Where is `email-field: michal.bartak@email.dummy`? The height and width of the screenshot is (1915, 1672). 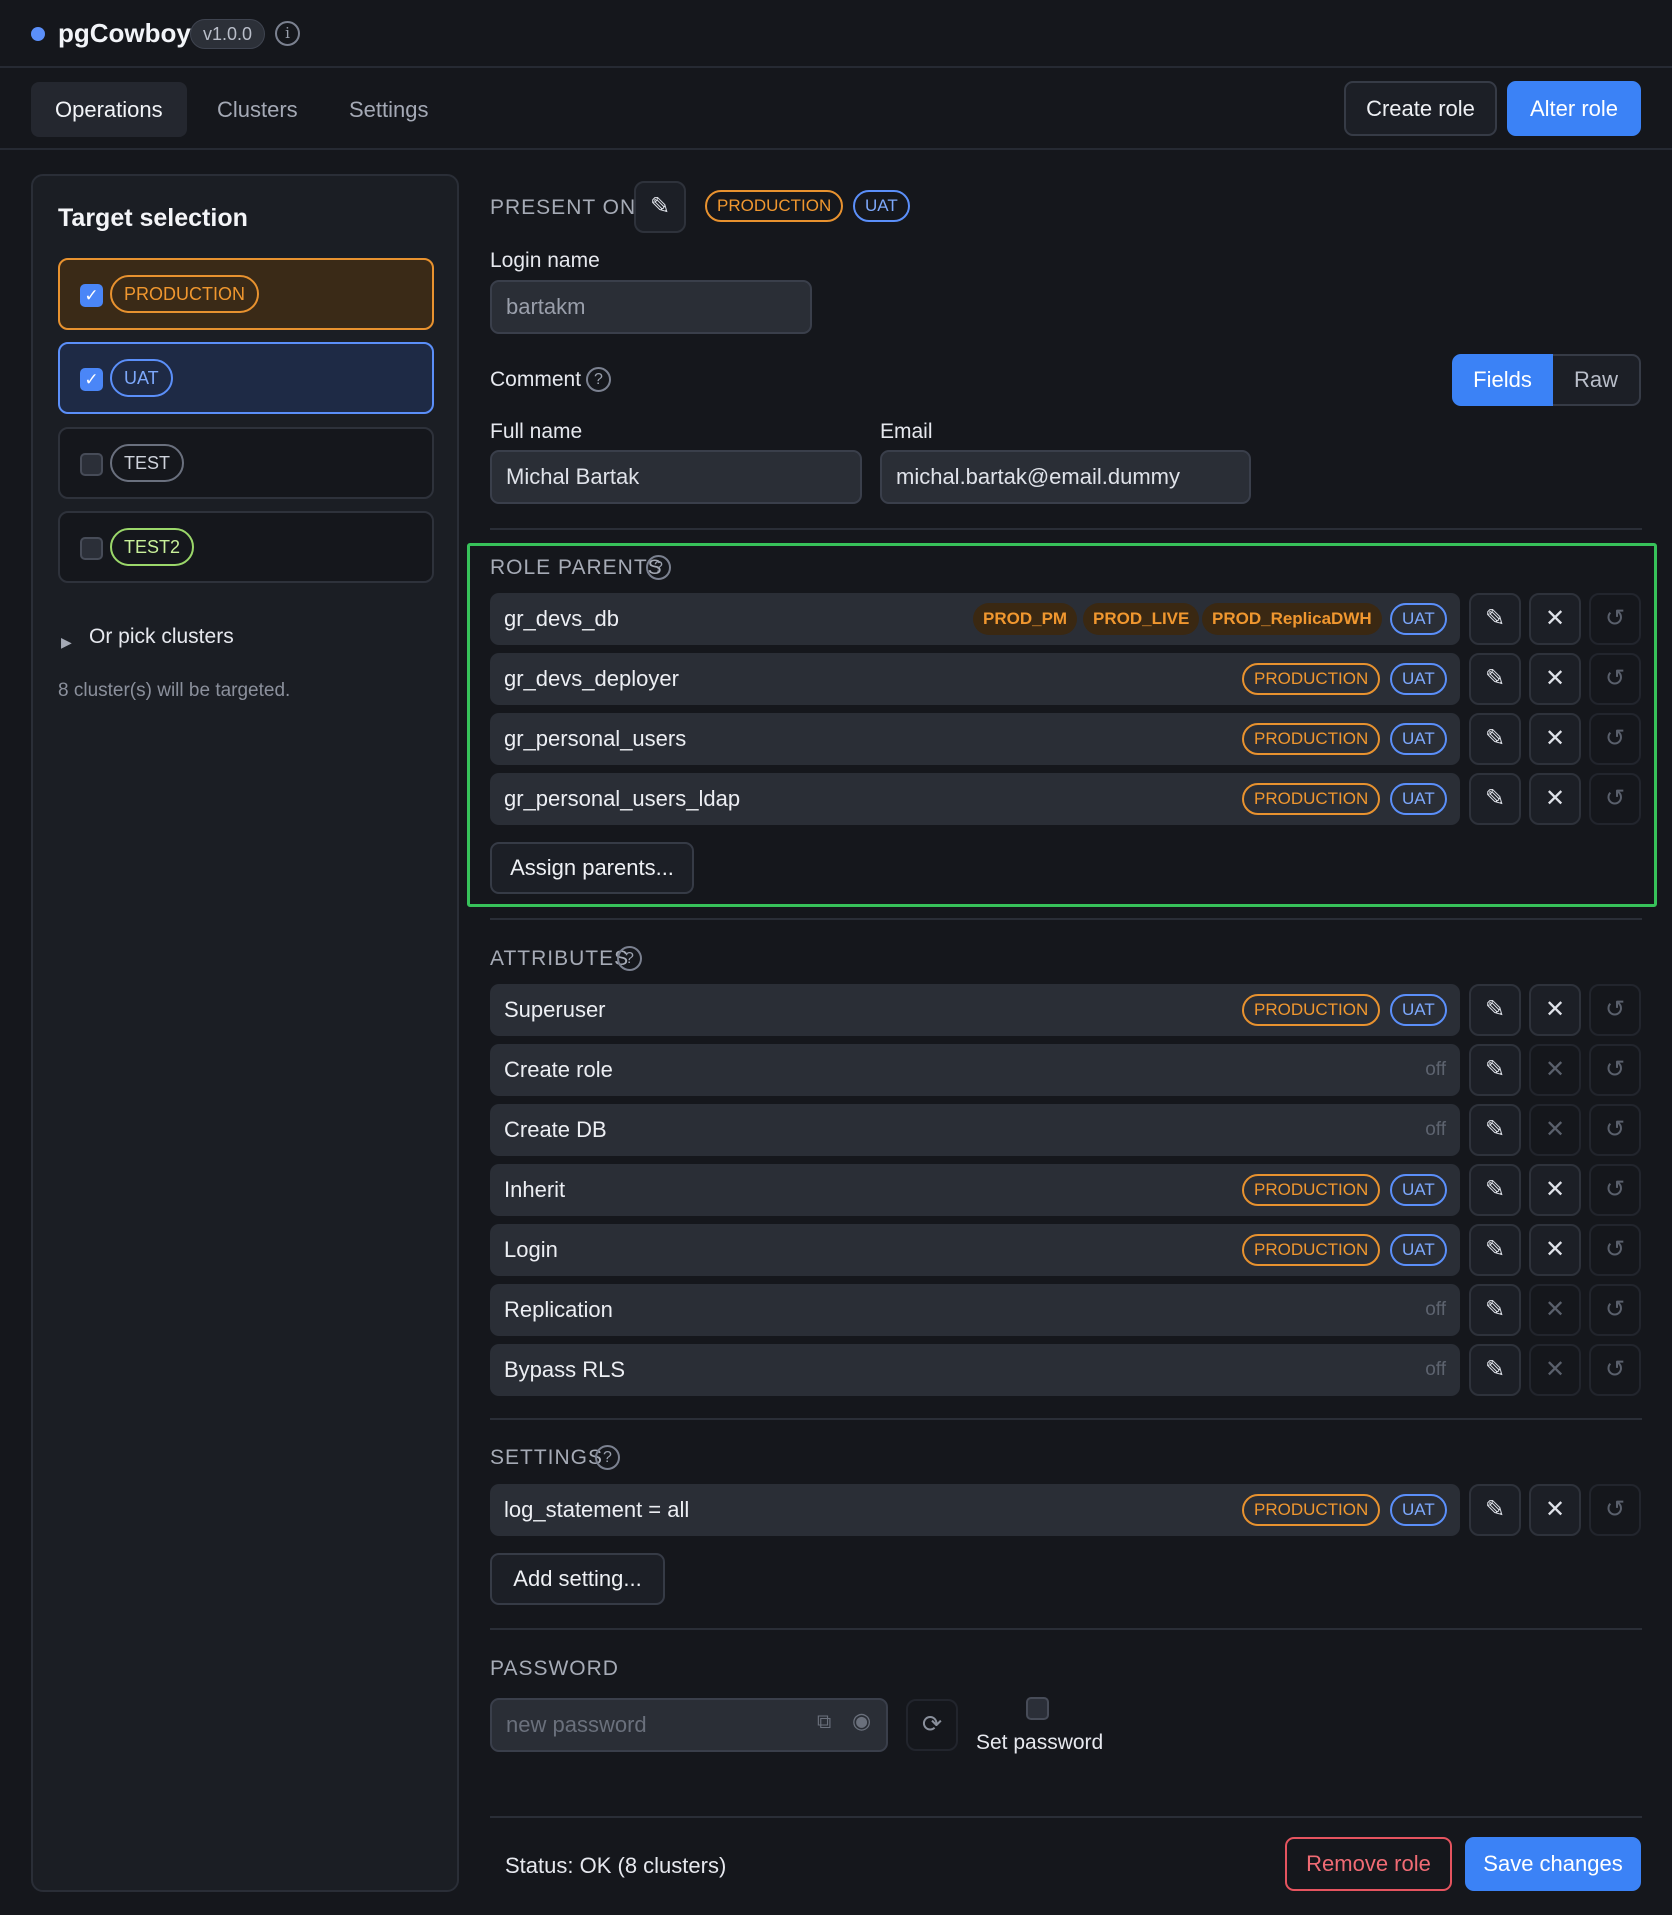 email-field: michal.bartak@email.dummy is located at coordinates (1065, 477).